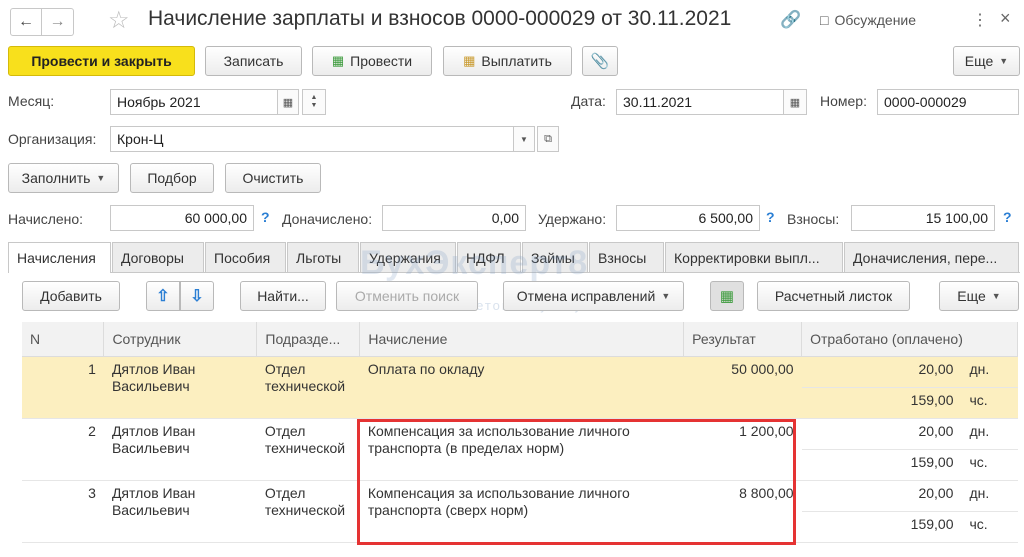 Image resolution: width=1024 pixels, height=557 pixels. I want to click on tab-contracts: Договоры, so click(158, 257).